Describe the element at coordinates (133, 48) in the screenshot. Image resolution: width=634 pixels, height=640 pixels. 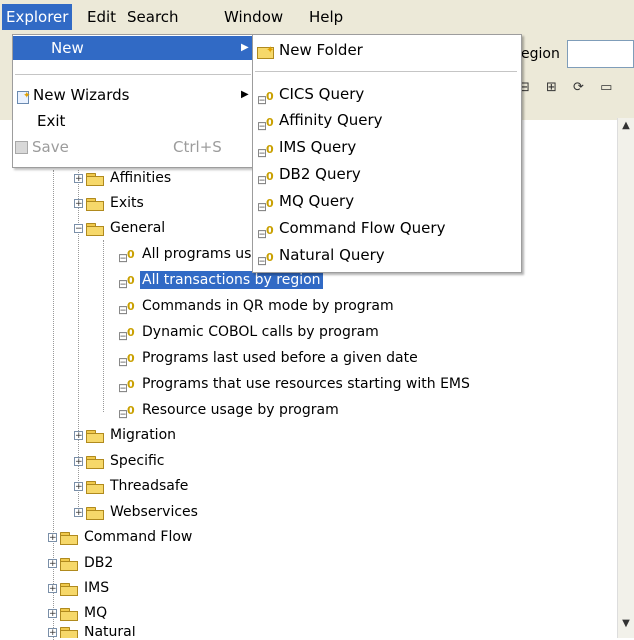
I see `menu-item-new: New ▶` at that location.